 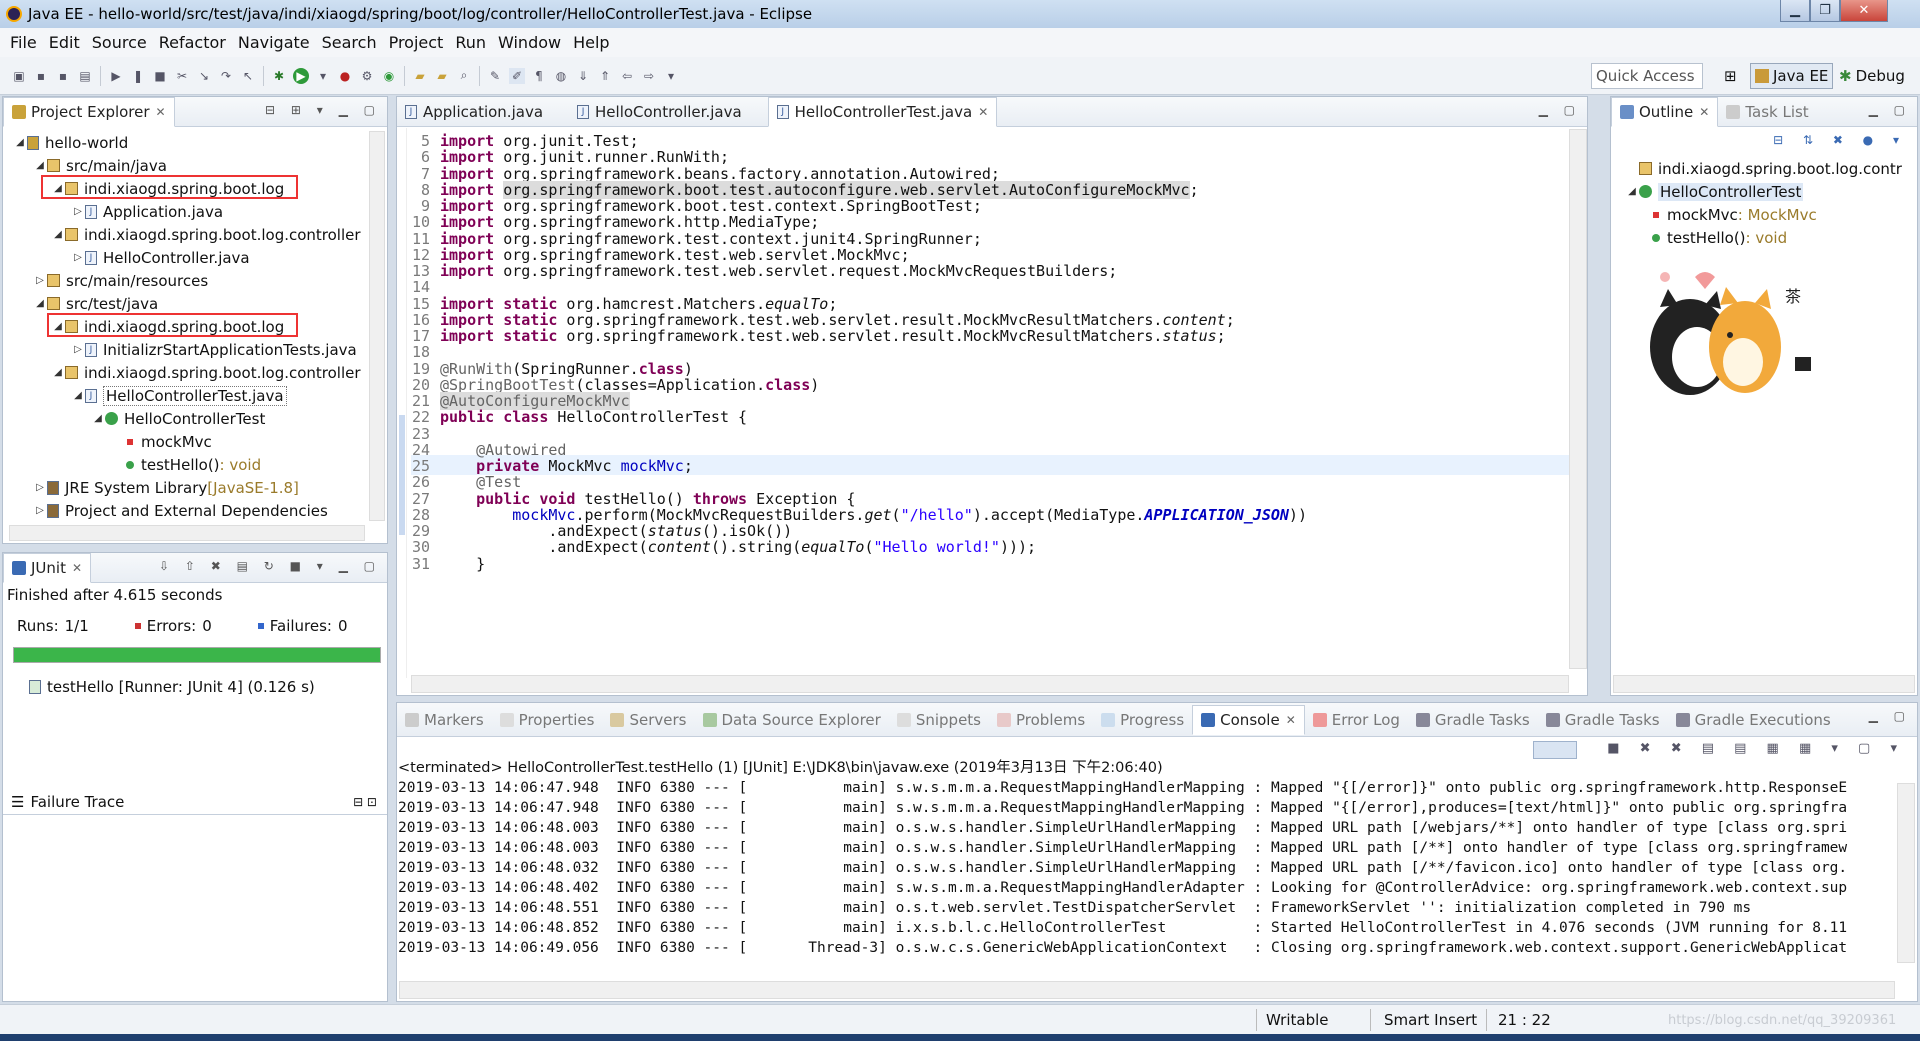 What do you see at coordinates (1714, 191) in the screenshot?
I see `outline-item: ◢ HelloControllerTest` at bounding box center [1714, 191].